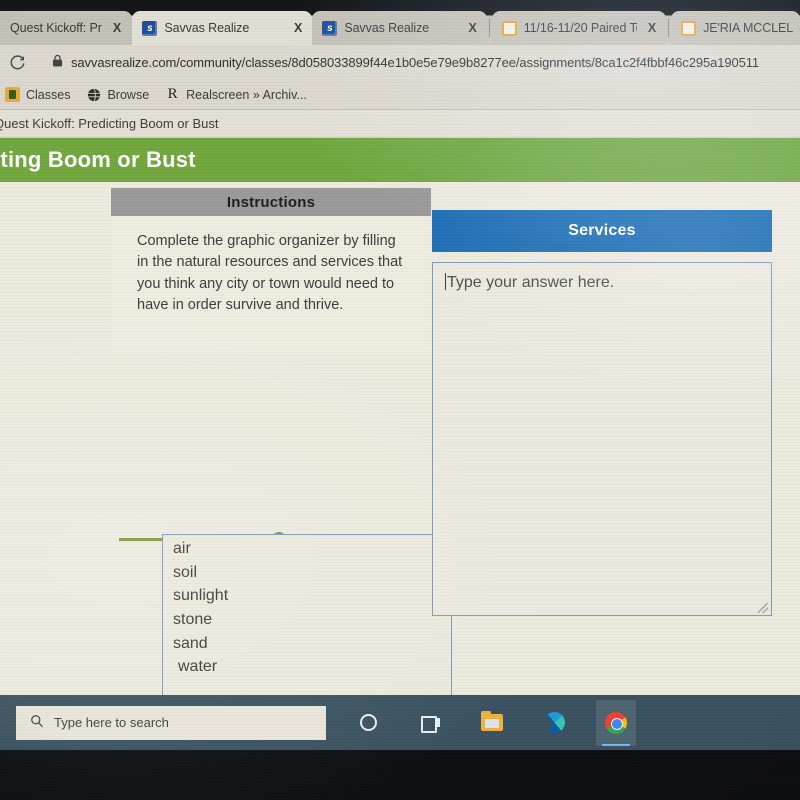  I want to click on tab-title: Quest Kickoff: Pr, so click(56, 28).